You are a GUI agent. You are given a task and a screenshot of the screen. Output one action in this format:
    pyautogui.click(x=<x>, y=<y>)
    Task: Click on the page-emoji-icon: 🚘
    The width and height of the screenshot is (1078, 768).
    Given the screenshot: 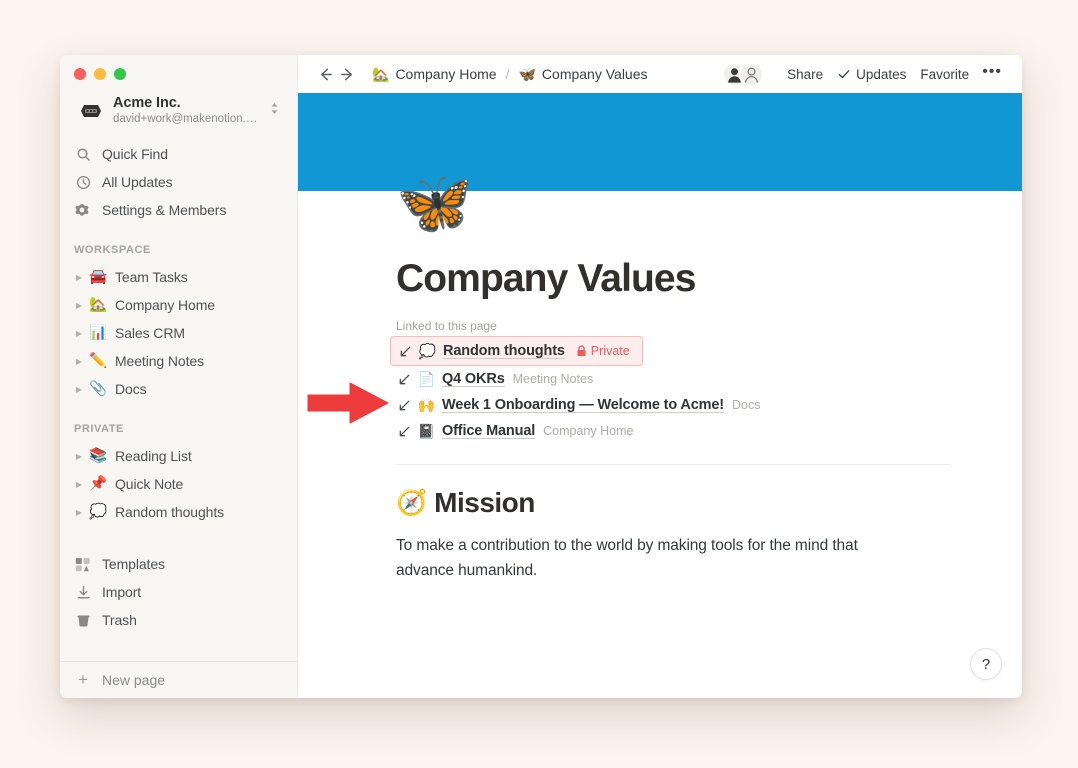 What is the action you would take?
    pyautogui.click(x=98, y=276)
    